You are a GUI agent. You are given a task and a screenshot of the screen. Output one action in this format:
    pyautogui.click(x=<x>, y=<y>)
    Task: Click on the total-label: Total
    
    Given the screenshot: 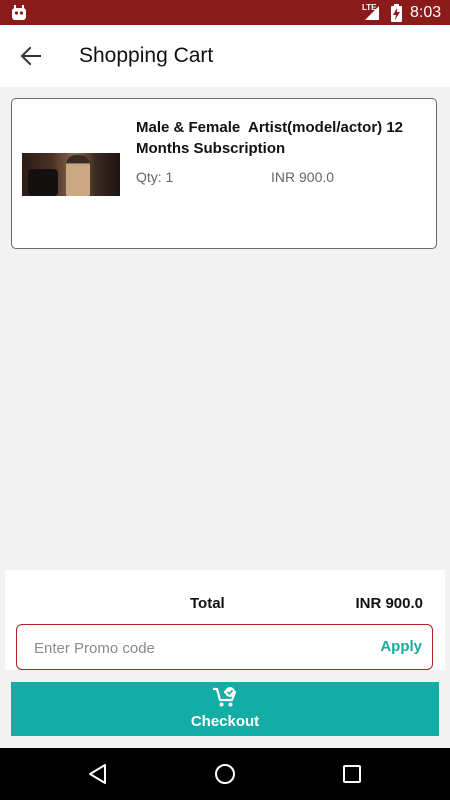 What is the action you would take?
    pyautogui.click(x=207, y=603)
    